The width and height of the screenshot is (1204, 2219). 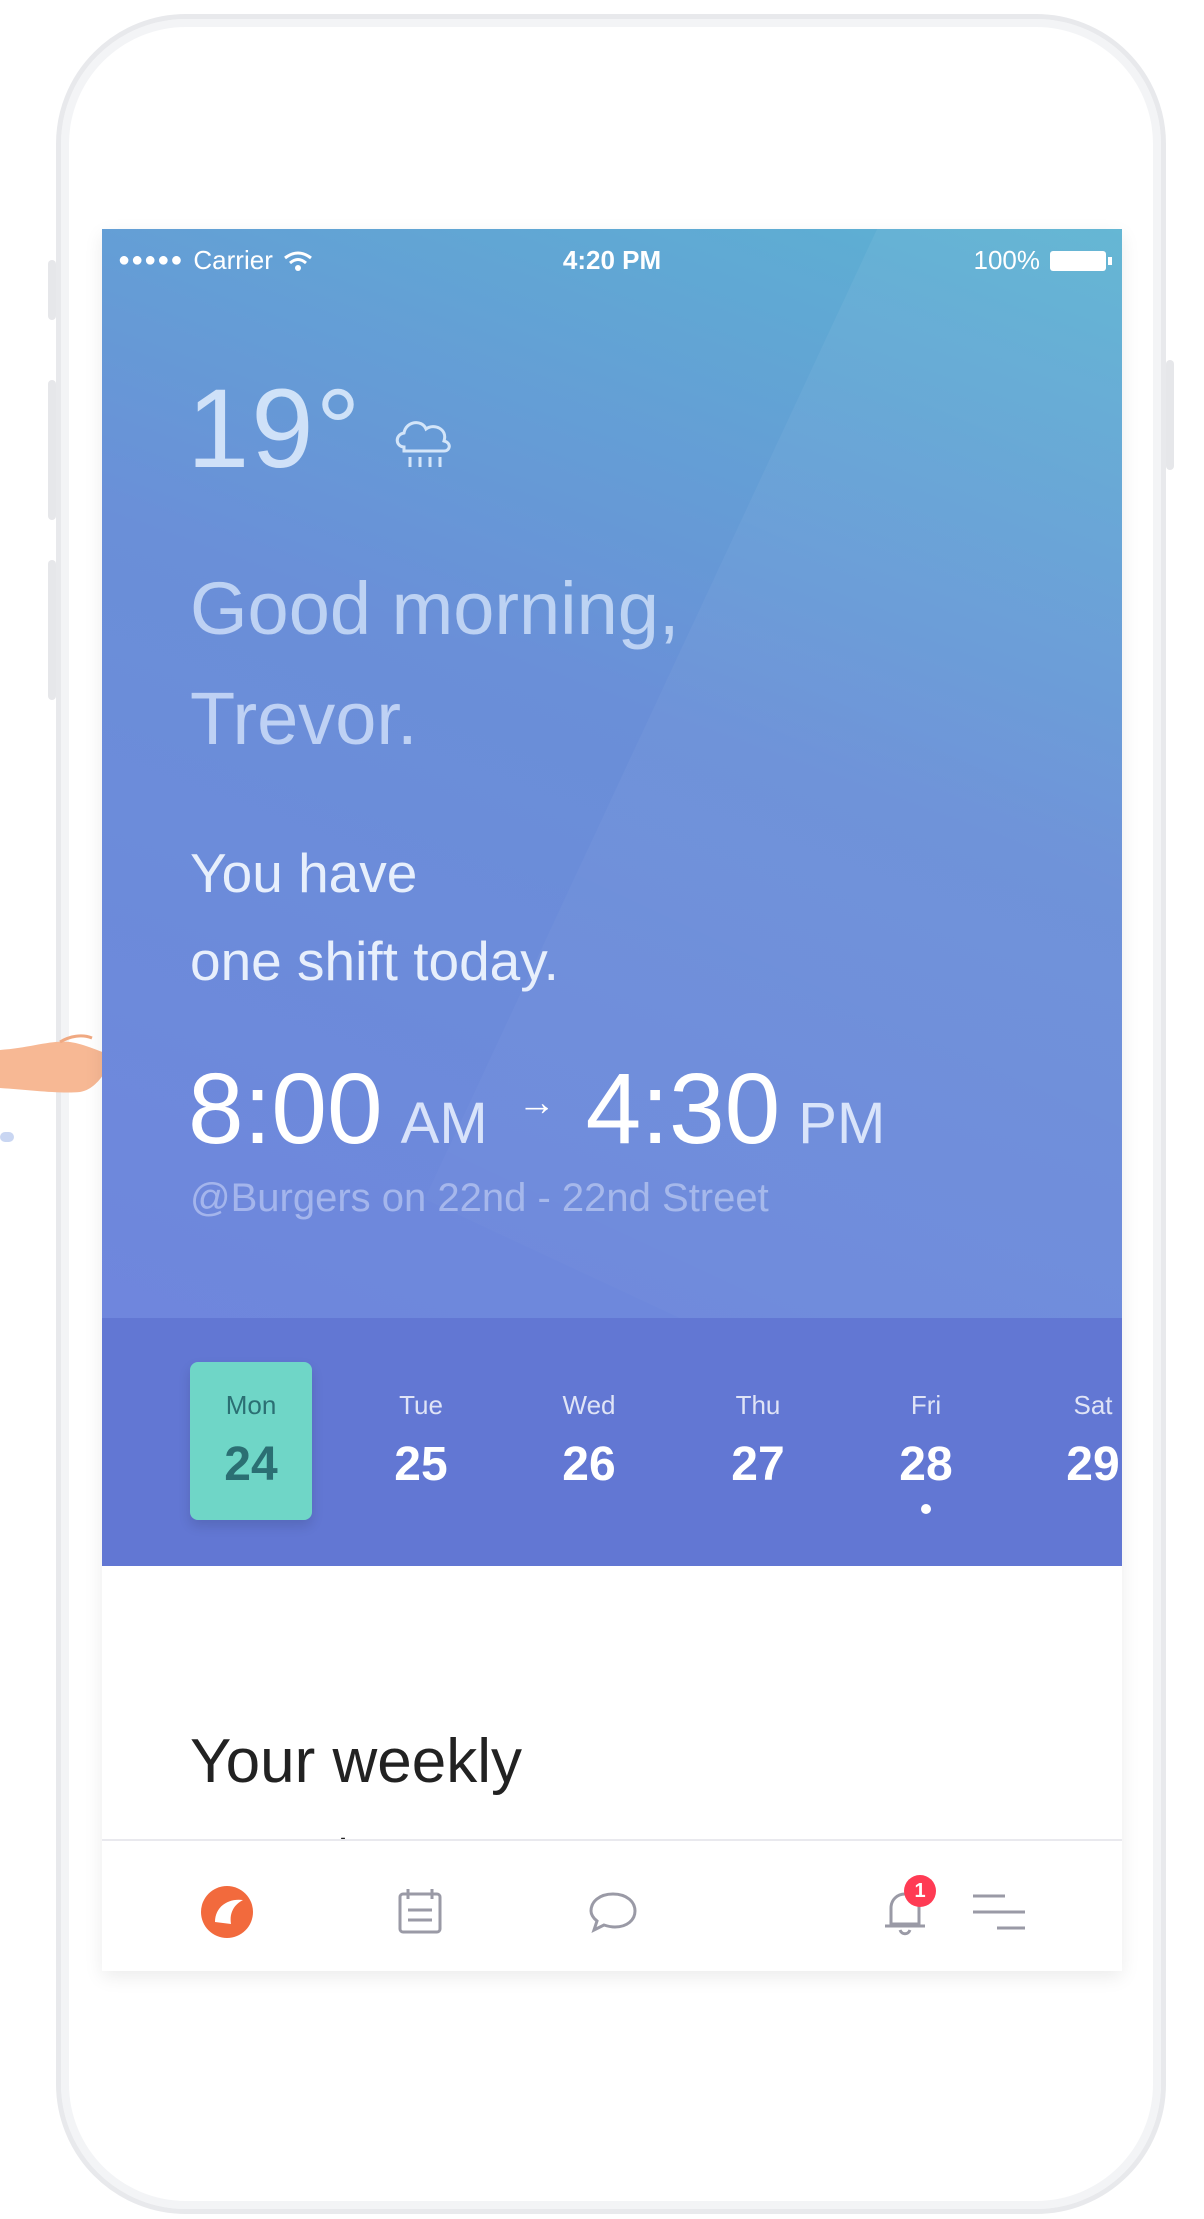 What do you see at coordinates (683, 1109) in the screenshot?
I see `shift-end-time: 4:30` at bounding box center [683, 1109].